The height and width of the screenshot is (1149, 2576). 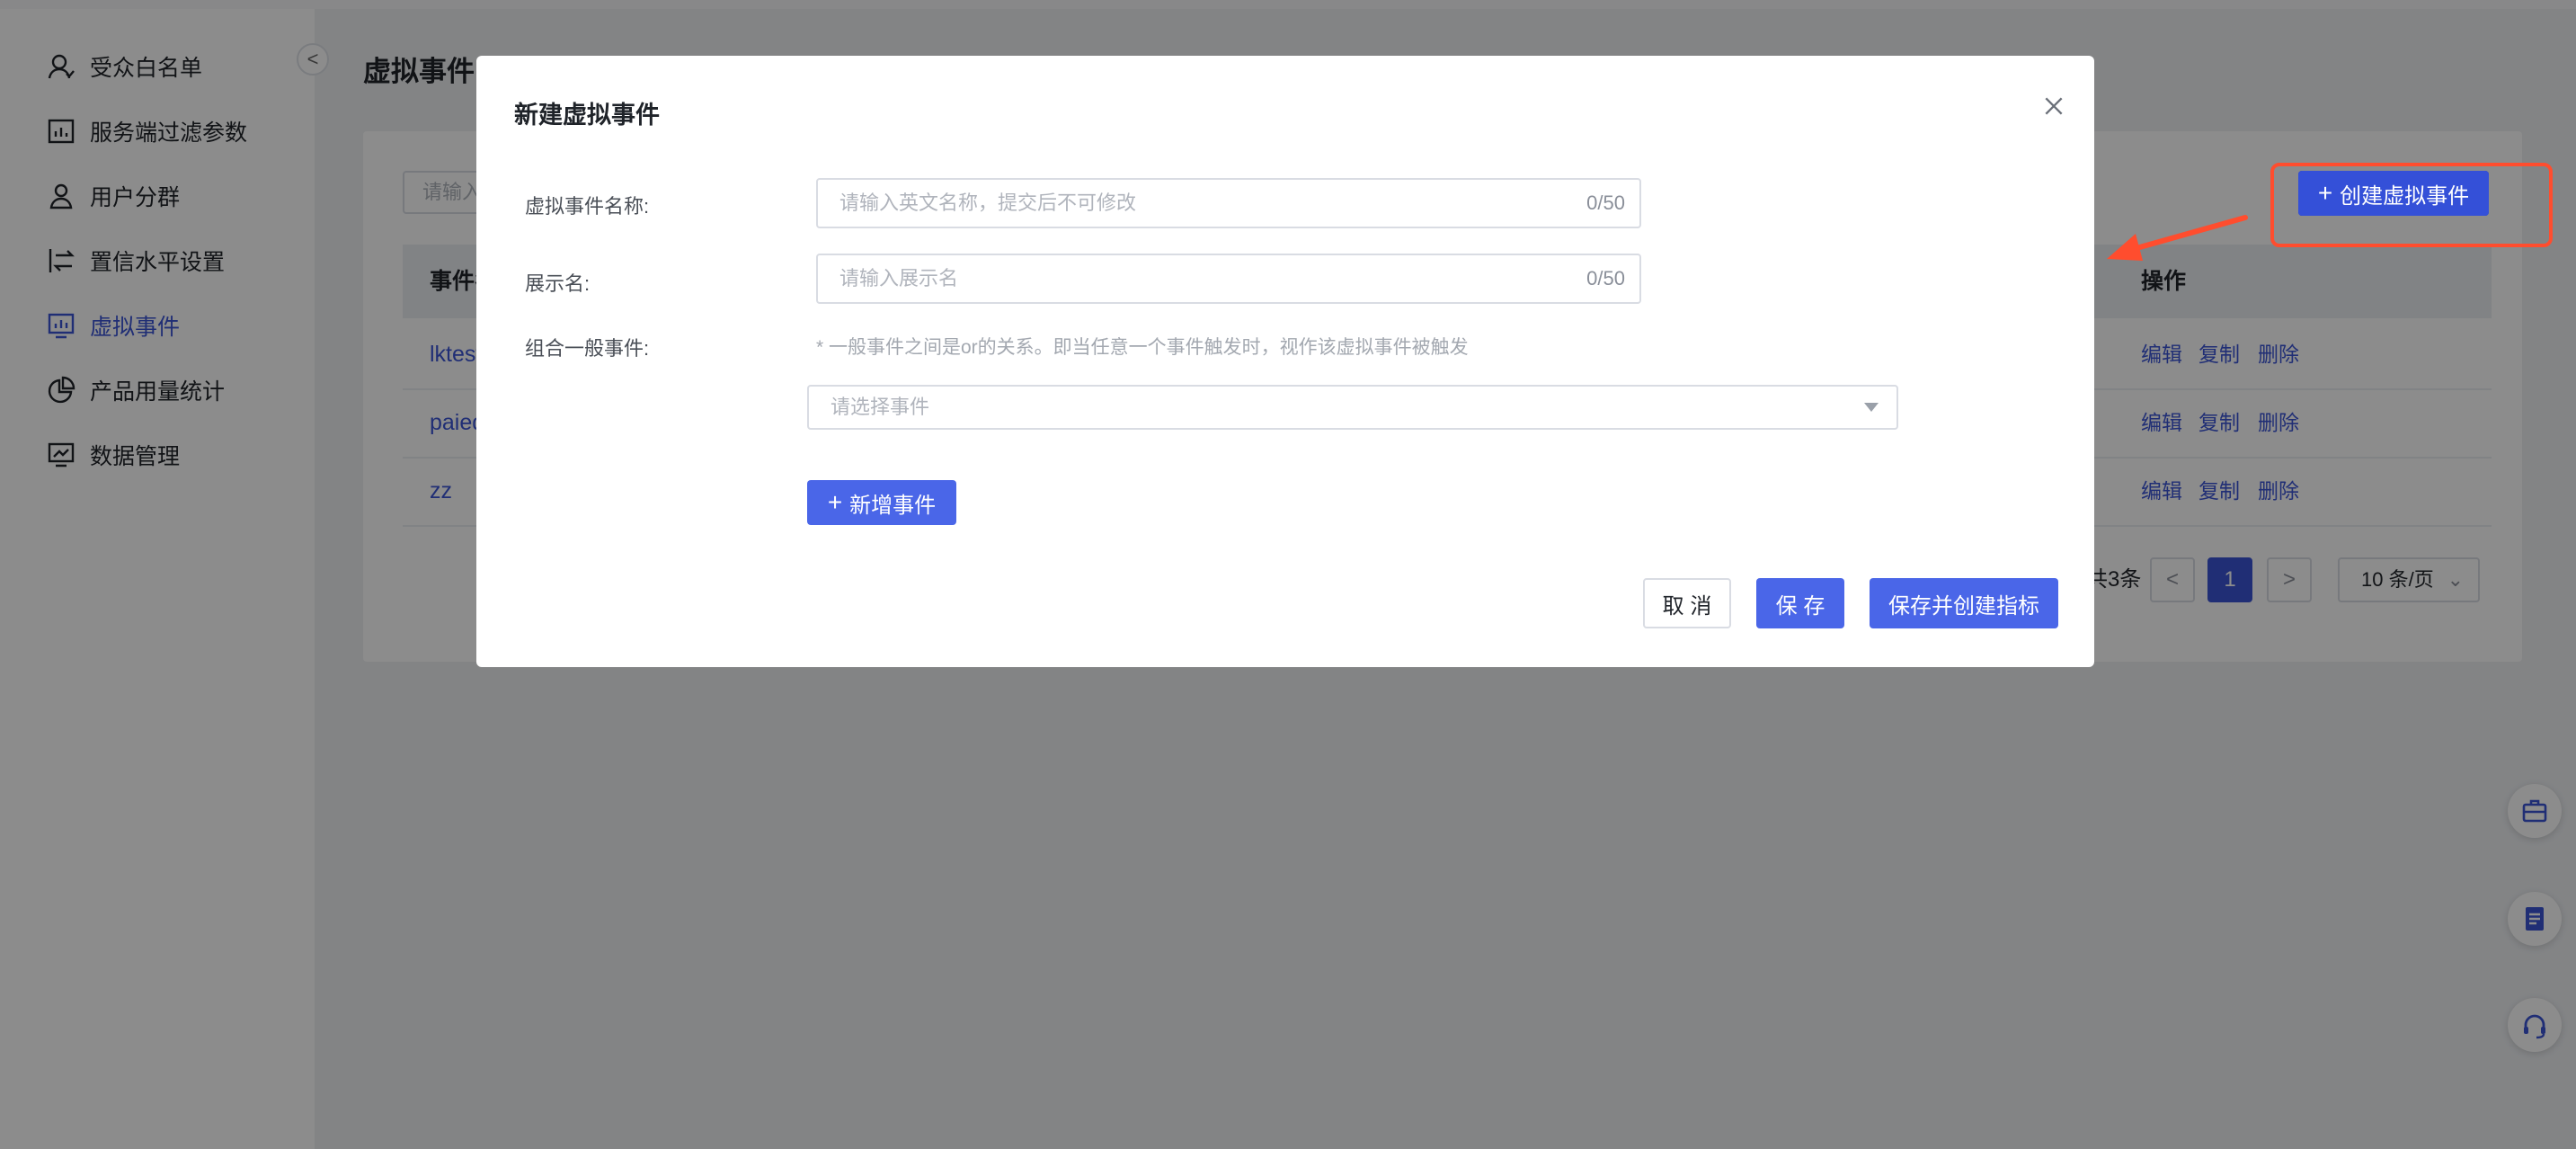 What do you see at coordinates (1228, 203) in the screenshot?
I see `event-name-input: 请输入英文名称，提交后不可修改 0/50` at bounding box center [1228, 203].